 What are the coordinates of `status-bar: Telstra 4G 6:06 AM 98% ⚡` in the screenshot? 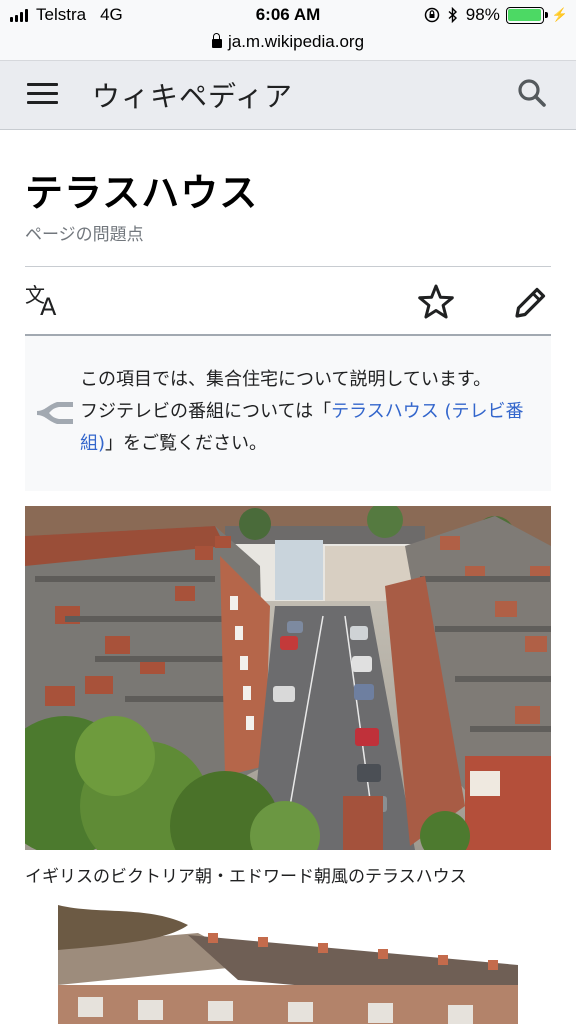 It's located at (288, 15).